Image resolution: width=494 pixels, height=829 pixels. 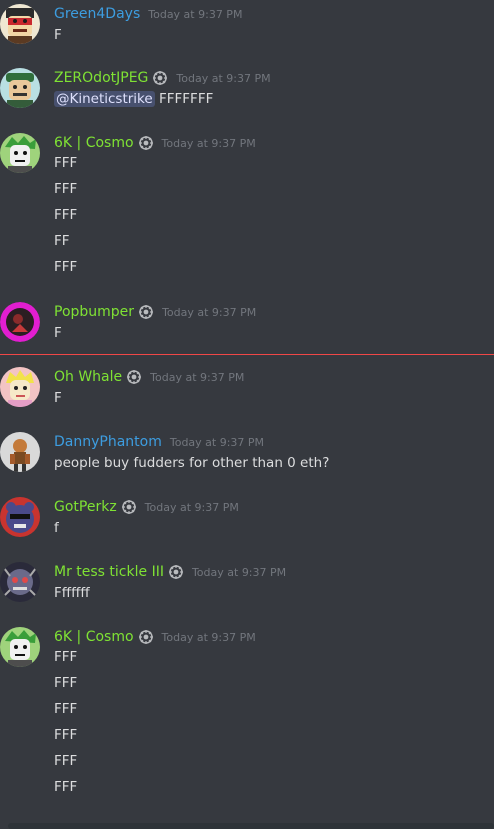 I want to click on username: DannyPhantom, so click(x=108, y=442).